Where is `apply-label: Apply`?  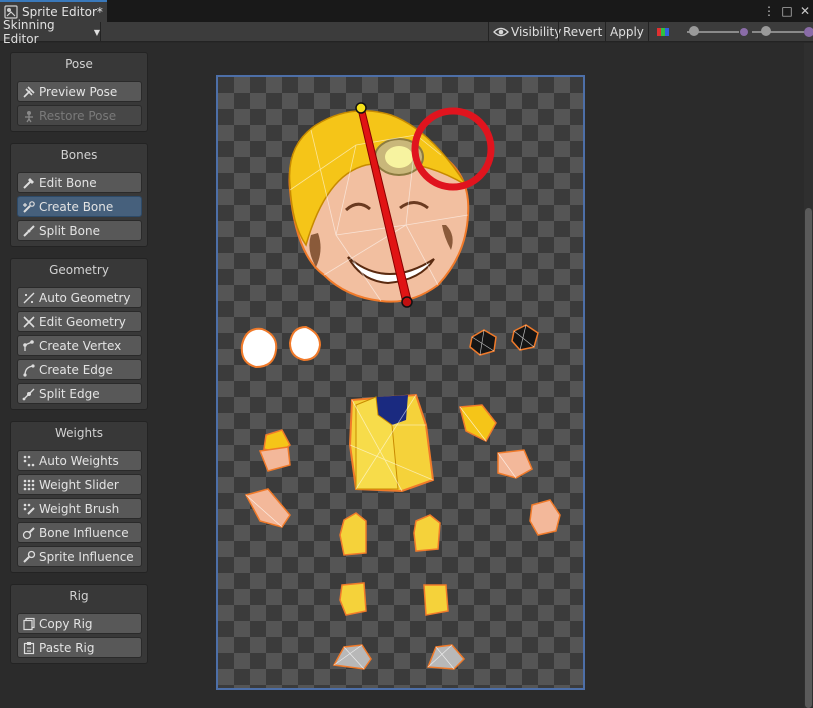 apply-label: Apply is located at coordinates (627, 32).